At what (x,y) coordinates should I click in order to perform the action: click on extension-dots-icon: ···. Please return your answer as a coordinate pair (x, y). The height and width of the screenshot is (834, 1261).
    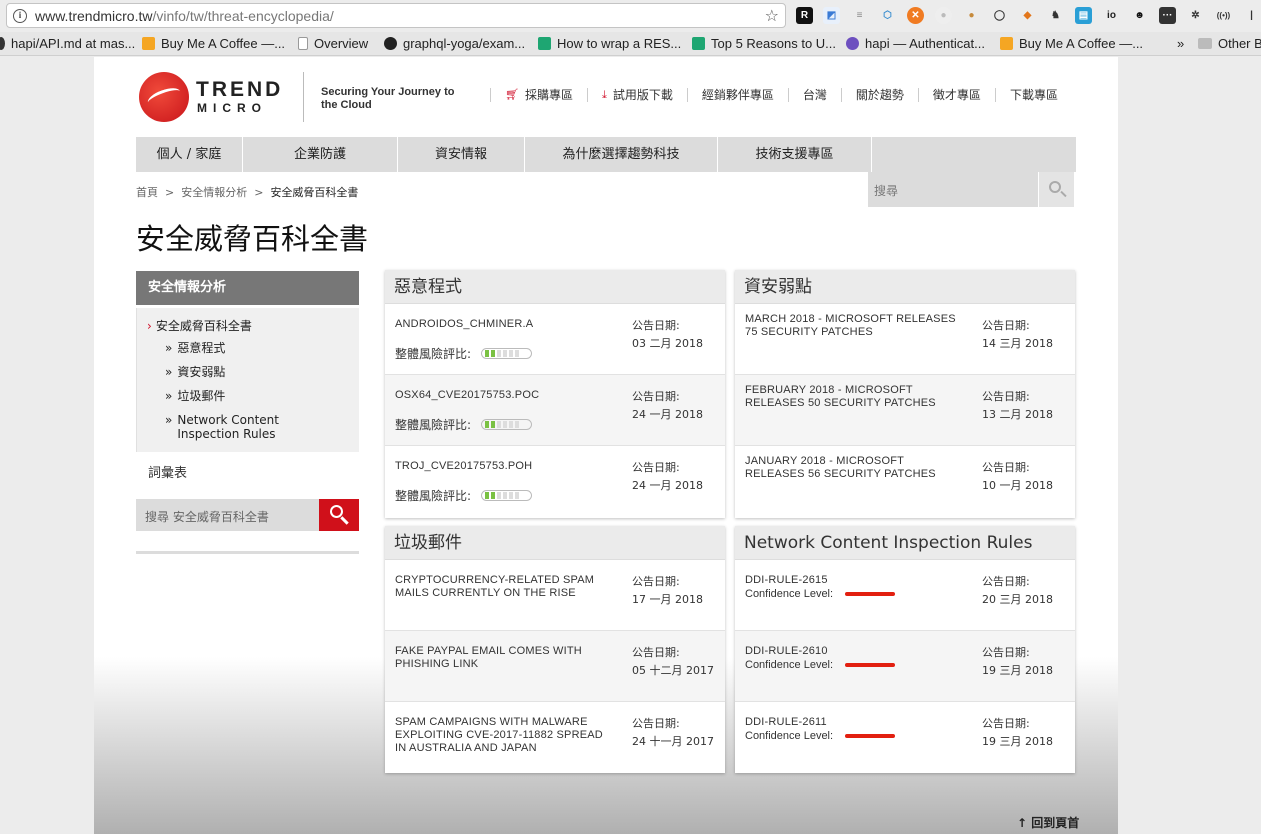
    Looking at the image, I should click on (1167, 15).